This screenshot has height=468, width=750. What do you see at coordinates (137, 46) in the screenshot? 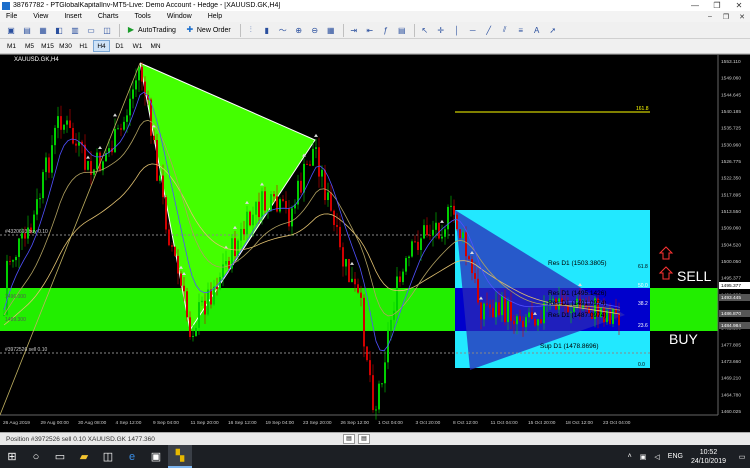
I see `timeframe-w1: W1` at bounding box center [137, 46].